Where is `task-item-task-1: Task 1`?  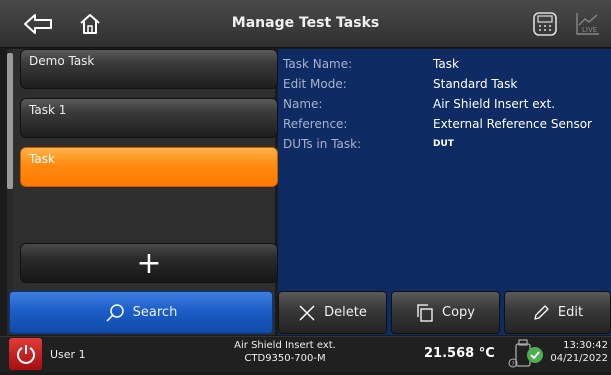
task-item-task-1: Task 1 is located at coordinates (149, 118).